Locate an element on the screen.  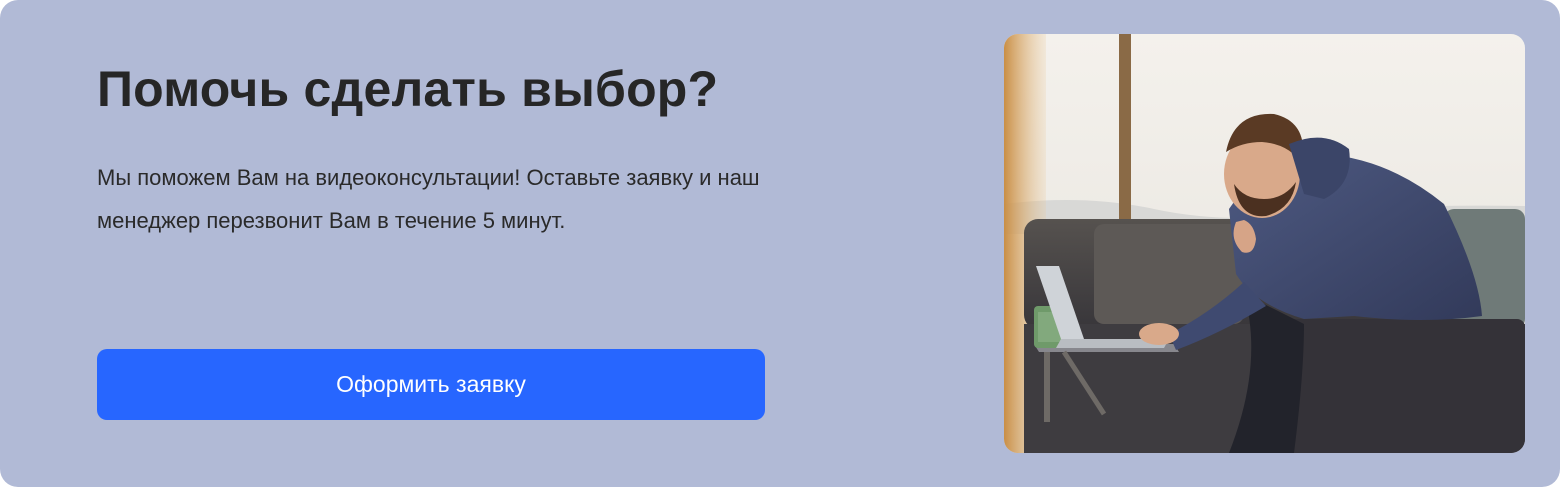
banner-title: Помочь сделать выбор? is located at coordinates (408, 89).